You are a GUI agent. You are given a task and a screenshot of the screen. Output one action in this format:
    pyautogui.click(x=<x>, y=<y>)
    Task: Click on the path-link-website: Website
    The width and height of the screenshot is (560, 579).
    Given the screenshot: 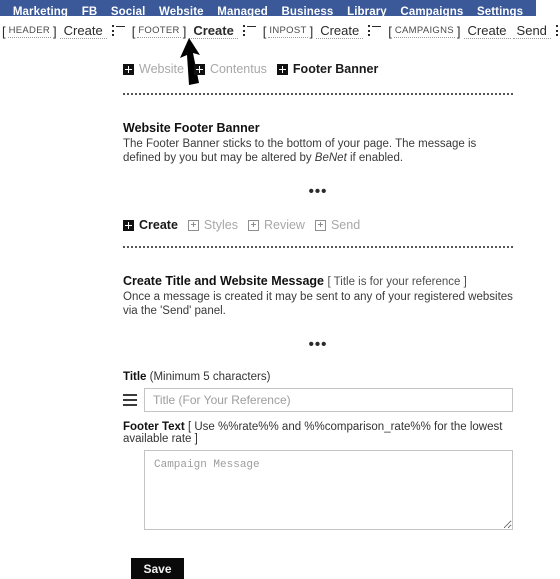 What is the action you would take?
    pyautogui.click(x=153, y=69)
    